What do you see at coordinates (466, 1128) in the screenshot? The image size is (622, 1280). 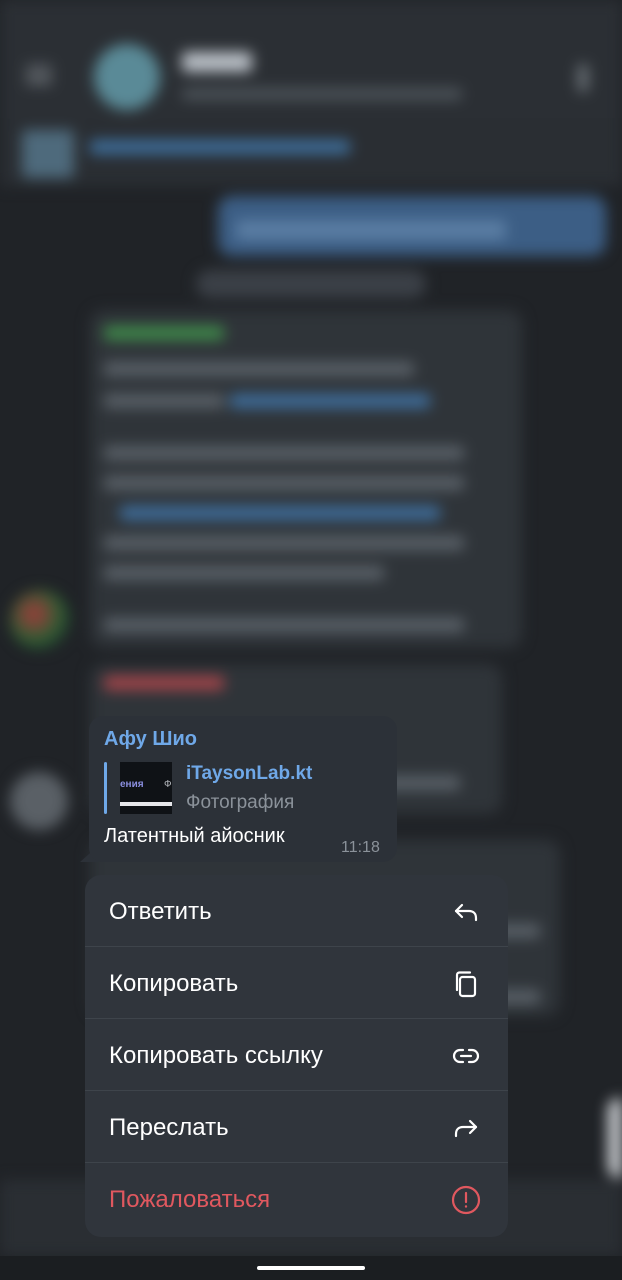 I see `forward-icon` at bounding box center [466, 1128].